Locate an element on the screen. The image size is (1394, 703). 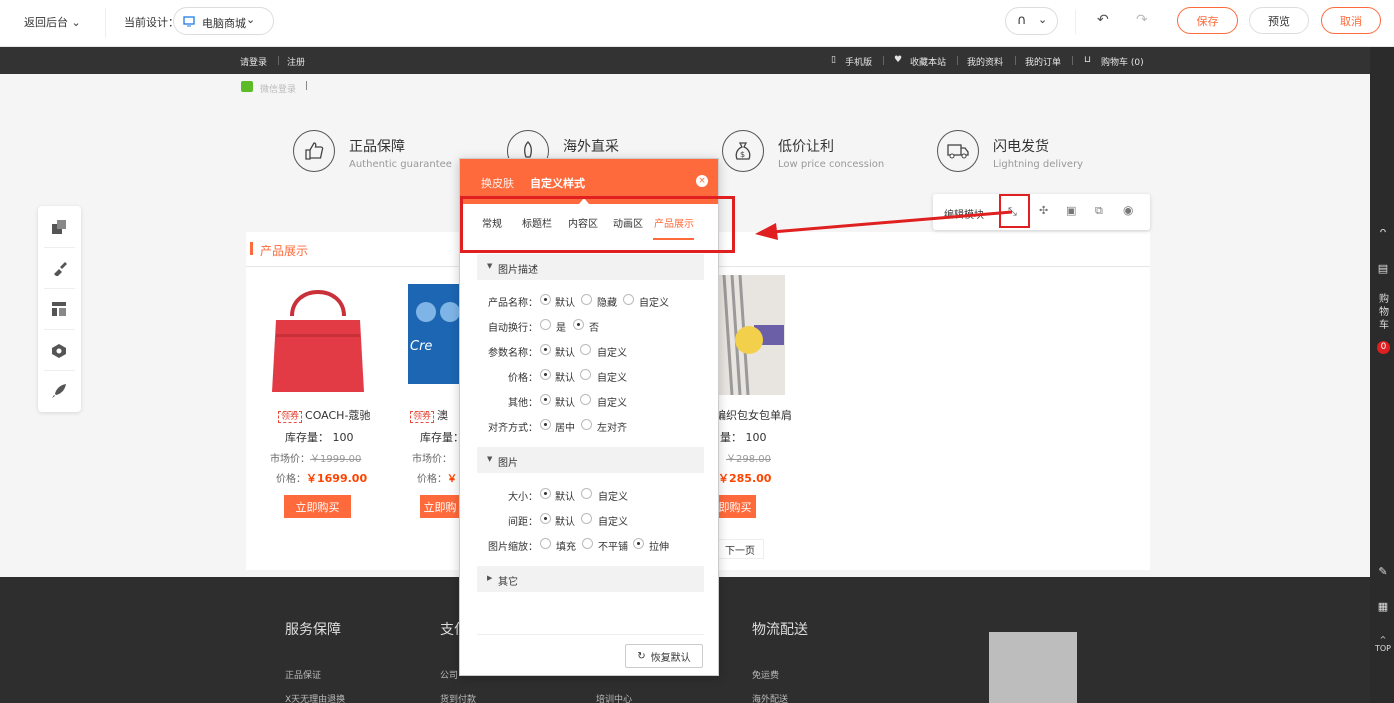
wechat-login-link: 微信登录 is located at coordinates (278, 88).